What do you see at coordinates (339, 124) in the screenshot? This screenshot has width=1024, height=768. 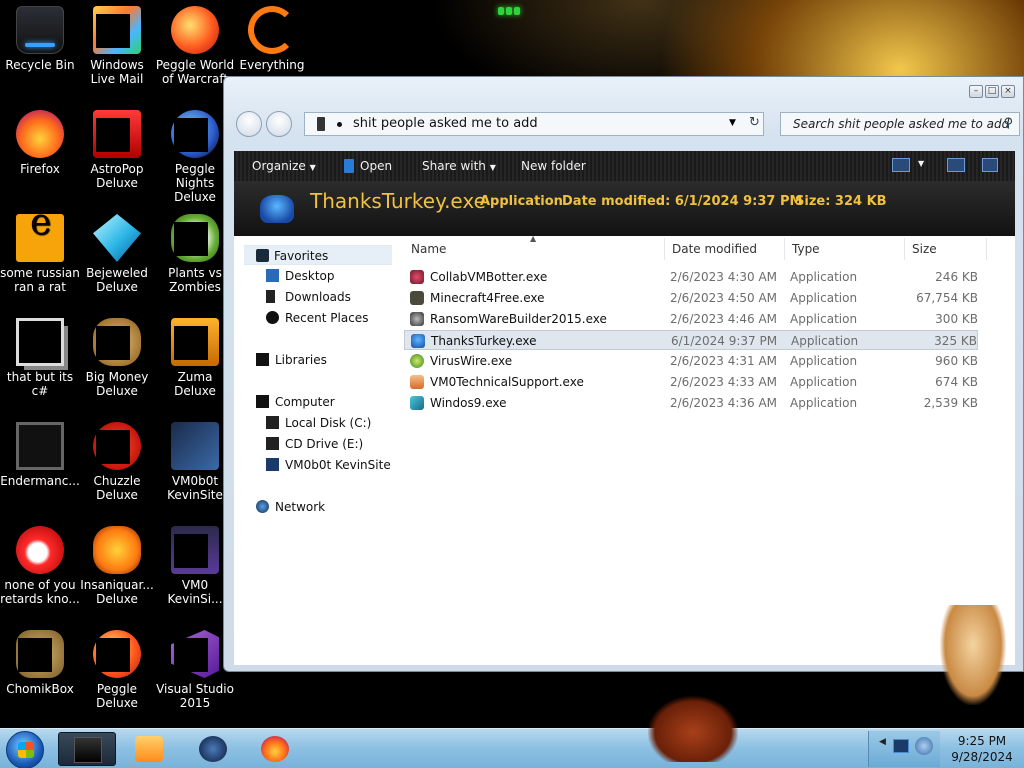 I see `breadcrumb-separator-icon` at bounding box center [339, 124].